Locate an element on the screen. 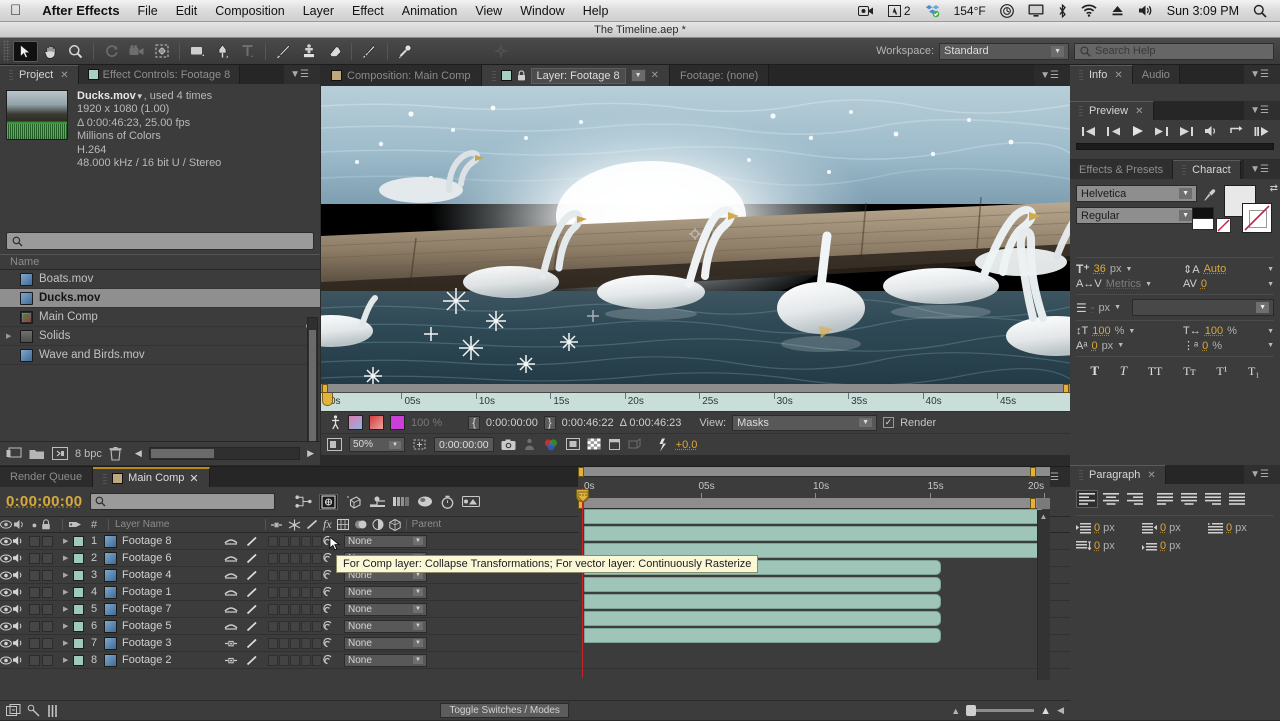 The height and width of the screenshot is (721, 1280). exposure-value: +0.0 is located at coordinates (687, 445).